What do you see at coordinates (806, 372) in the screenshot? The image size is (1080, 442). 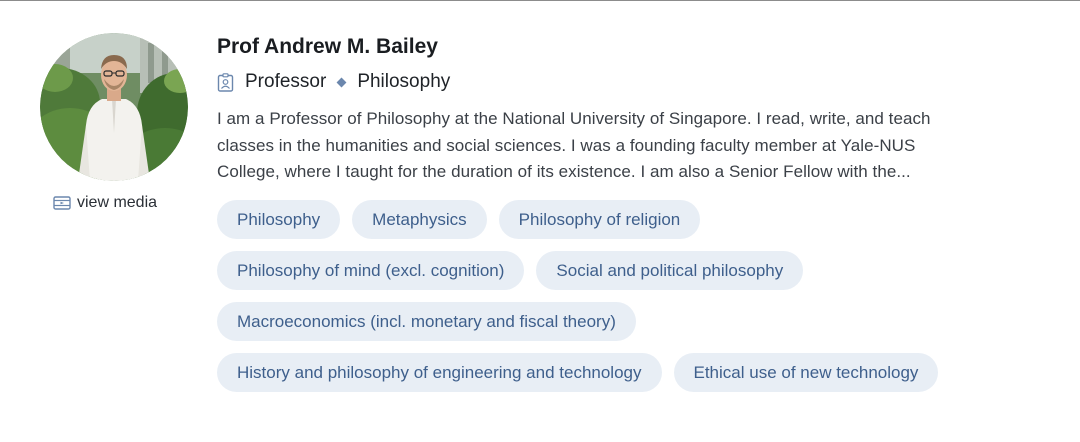 I see `tag-ethical-use-new-technology: Ethical use of new technology` at bounding box center [806, 372].